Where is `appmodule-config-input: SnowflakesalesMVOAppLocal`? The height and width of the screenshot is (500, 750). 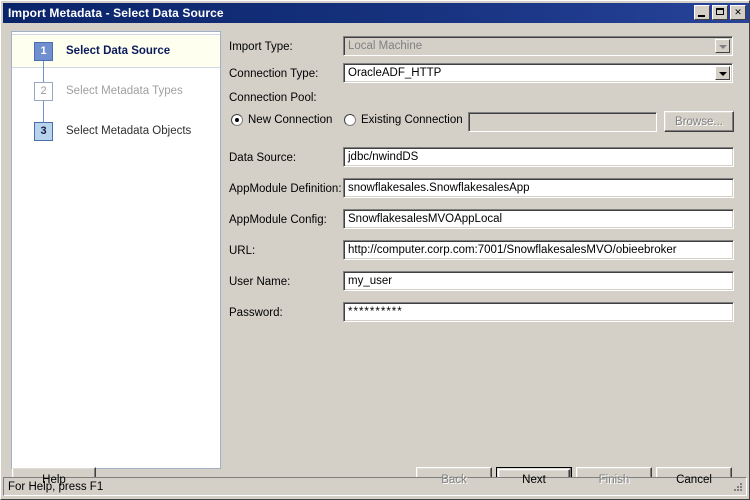
appmodule-config-input: SnowflakesalesMVOAppLocal is located at coordinates (538, 219).